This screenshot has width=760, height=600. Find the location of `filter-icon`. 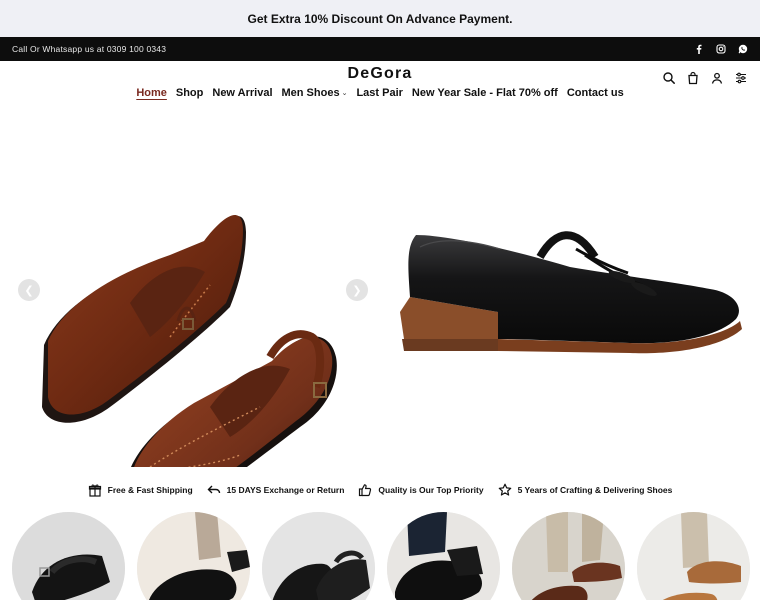

filter-icon is located at coordinates (741, 78).